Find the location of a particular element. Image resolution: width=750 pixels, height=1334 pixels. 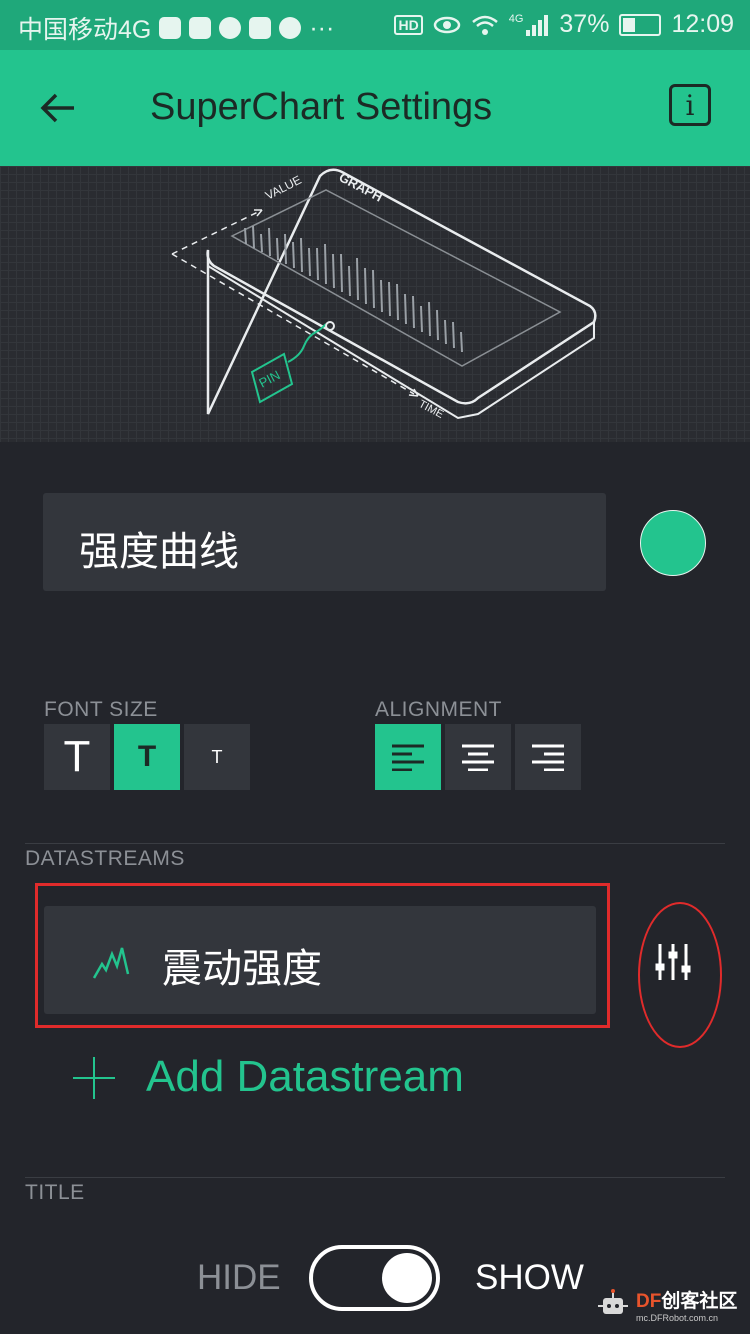

font-size-large-glyph: T is located at coordinates (77, 756).